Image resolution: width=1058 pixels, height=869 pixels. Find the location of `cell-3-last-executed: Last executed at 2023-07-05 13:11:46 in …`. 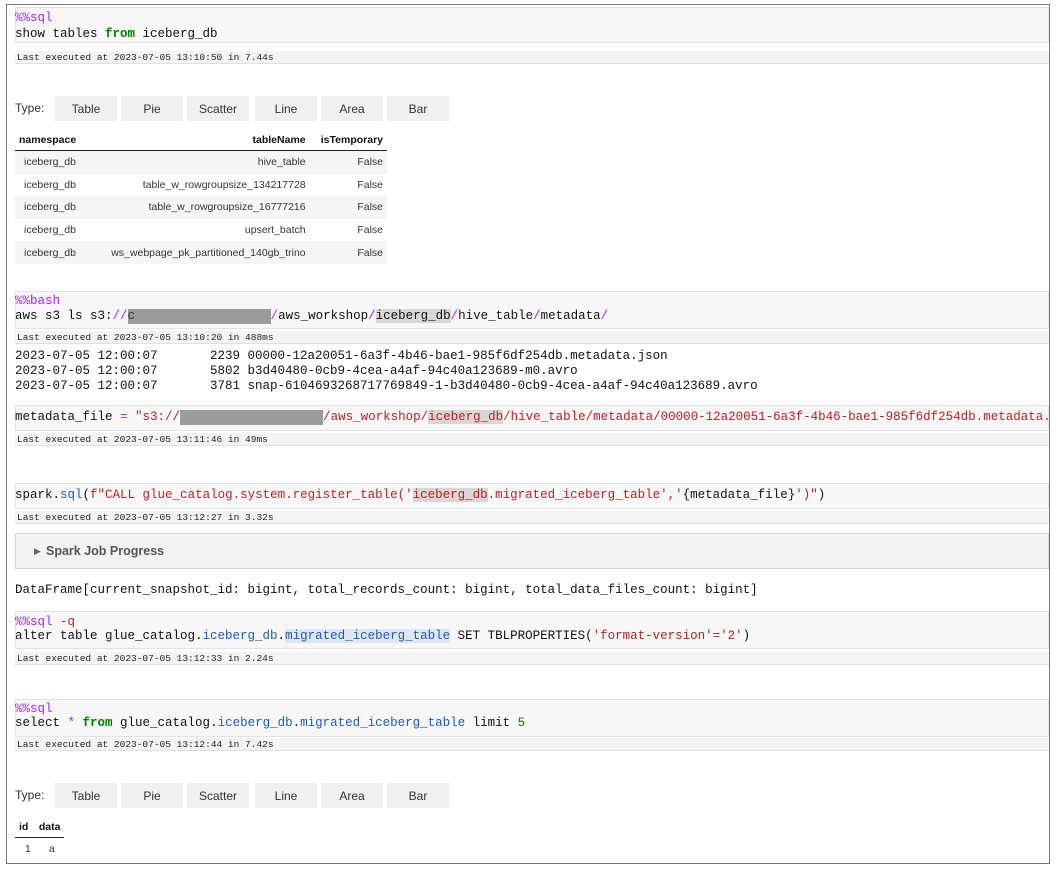

cell-3-last-executed: Last executed at 2023-07-05 13:11:46 in … is located at coordinates (532, 439).